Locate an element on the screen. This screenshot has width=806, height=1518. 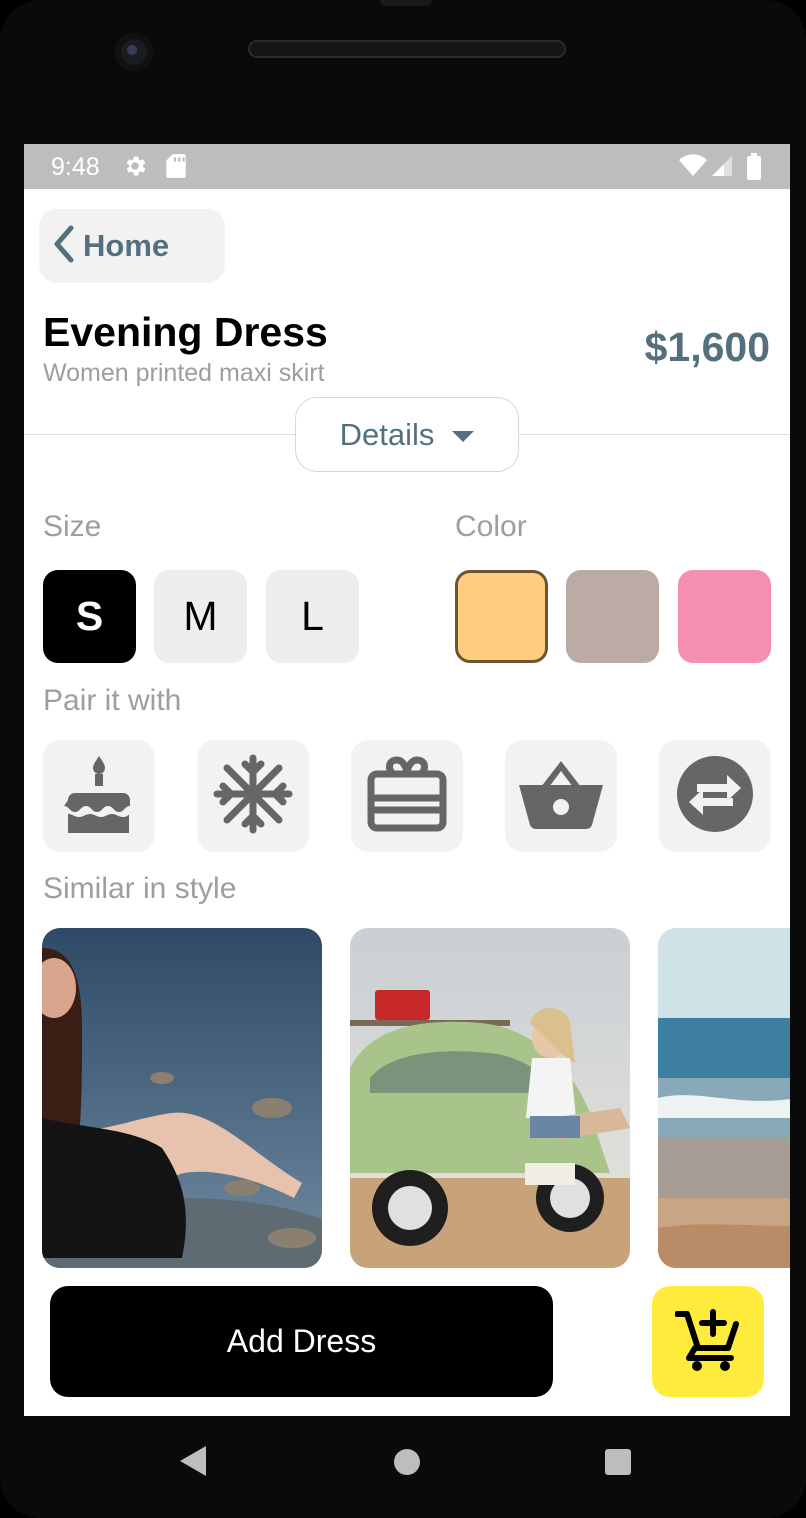
basket-icon is located at coordinates (561, 796).